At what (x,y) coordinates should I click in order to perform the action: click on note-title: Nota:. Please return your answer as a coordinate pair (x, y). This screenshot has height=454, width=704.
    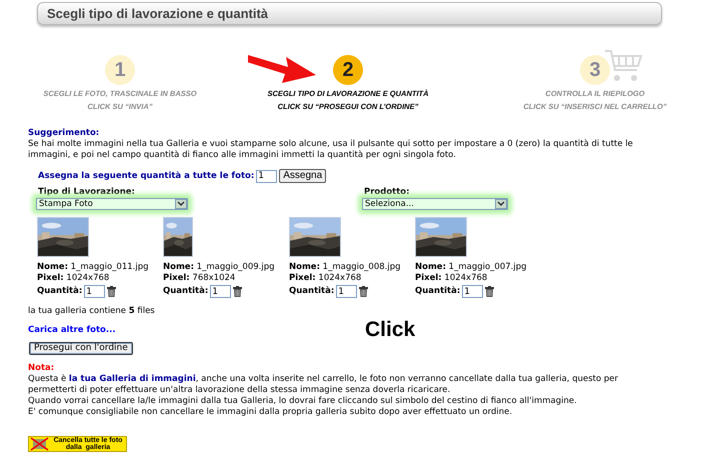
    Looking at the image, I should click on (42, 368).